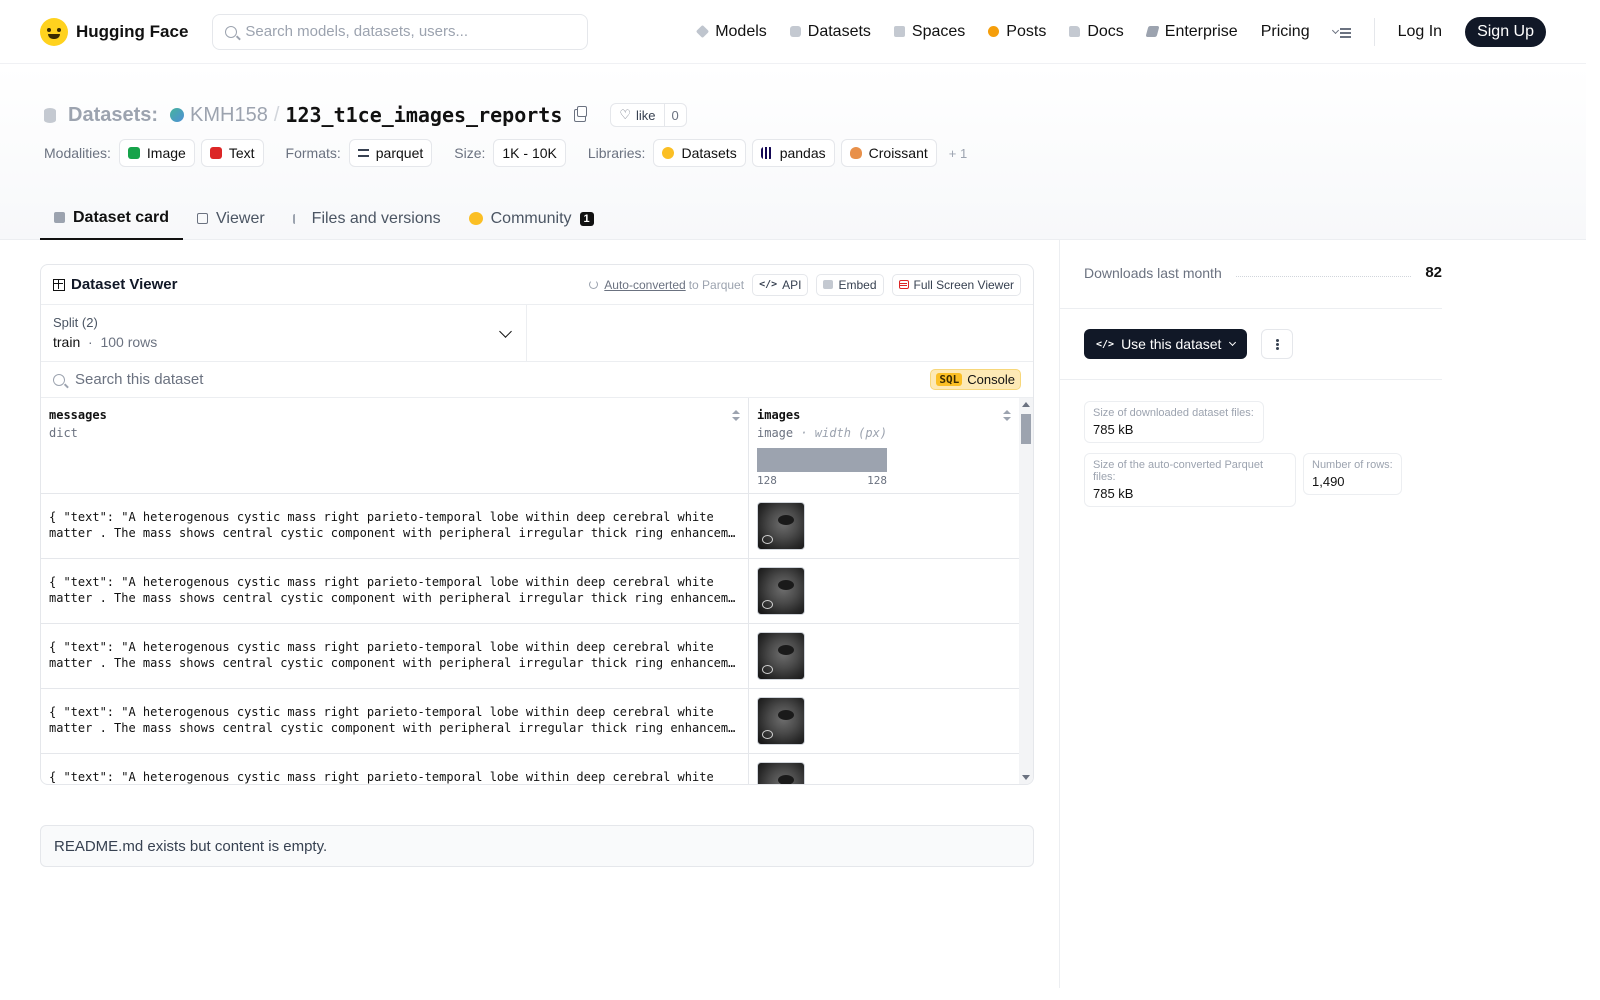  I want to click on croissant-icon, so click(855, 153).